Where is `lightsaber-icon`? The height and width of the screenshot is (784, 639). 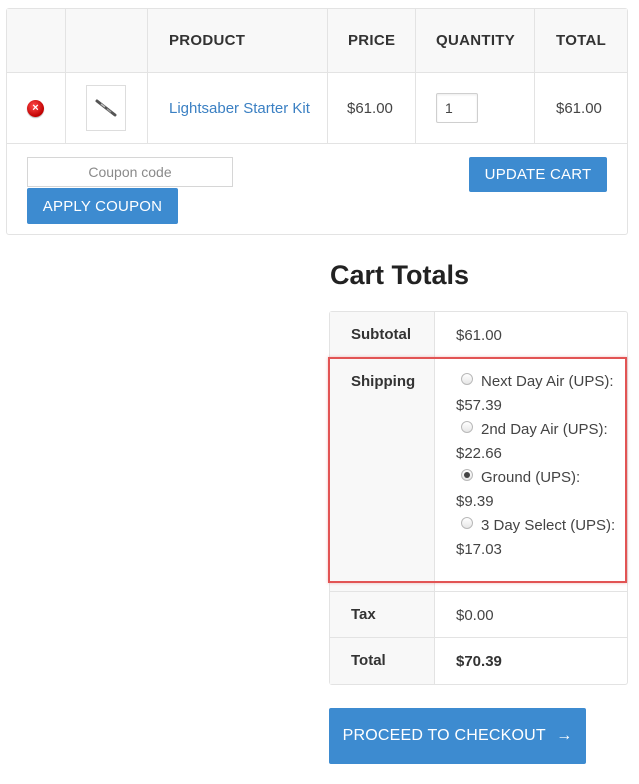 lightsaber-icon is located at coordinates (106, 108).